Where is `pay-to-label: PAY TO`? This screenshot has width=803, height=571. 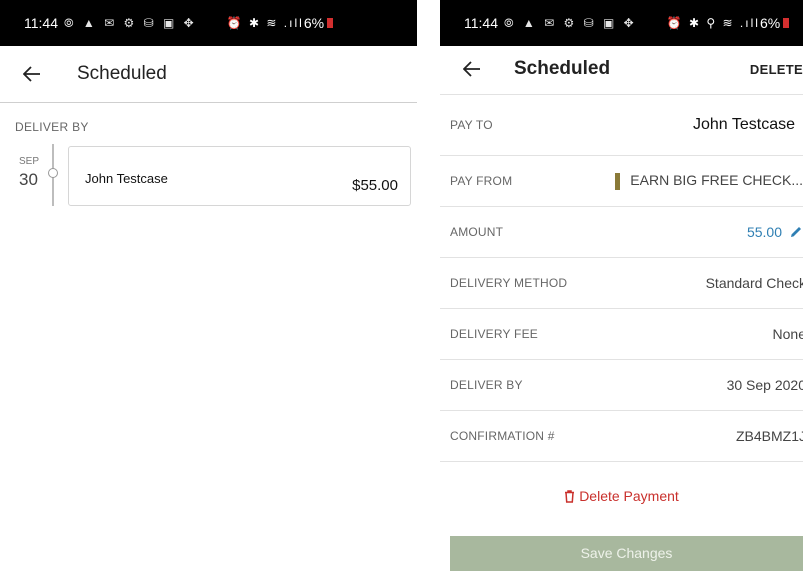
pay-to-label: PAY TO is located at coordinates (471, 125).